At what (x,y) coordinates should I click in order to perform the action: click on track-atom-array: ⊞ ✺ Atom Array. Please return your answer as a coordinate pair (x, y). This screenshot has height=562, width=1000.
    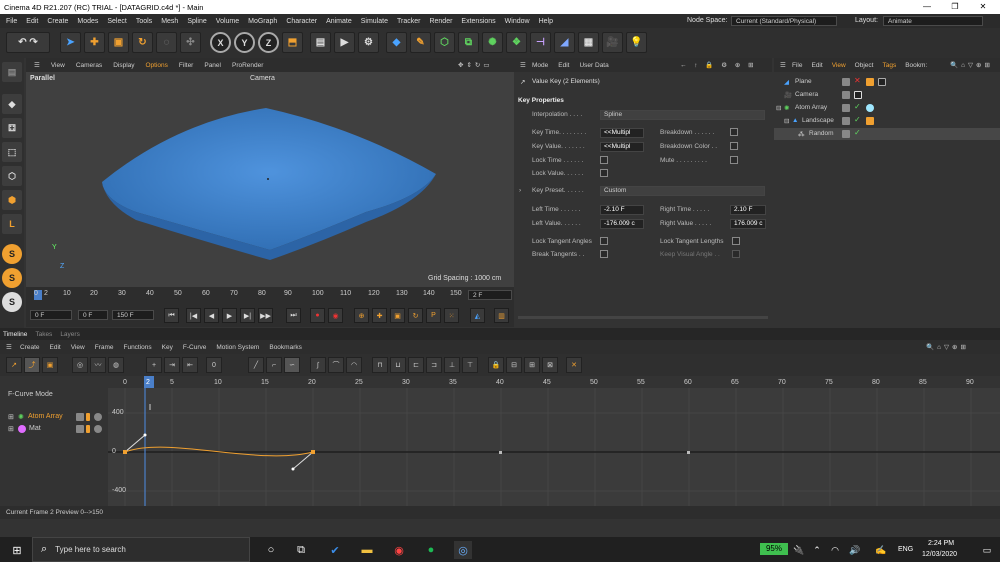
    Looking at the image, I should click on (54, 417).